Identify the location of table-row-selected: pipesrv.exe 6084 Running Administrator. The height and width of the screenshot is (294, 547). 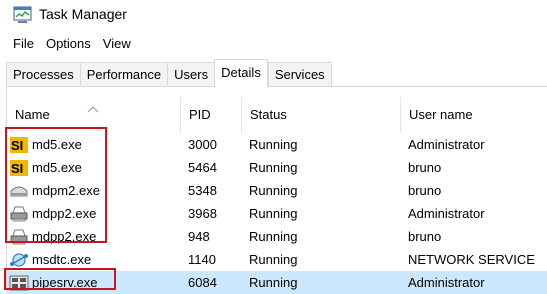
(277, 282).